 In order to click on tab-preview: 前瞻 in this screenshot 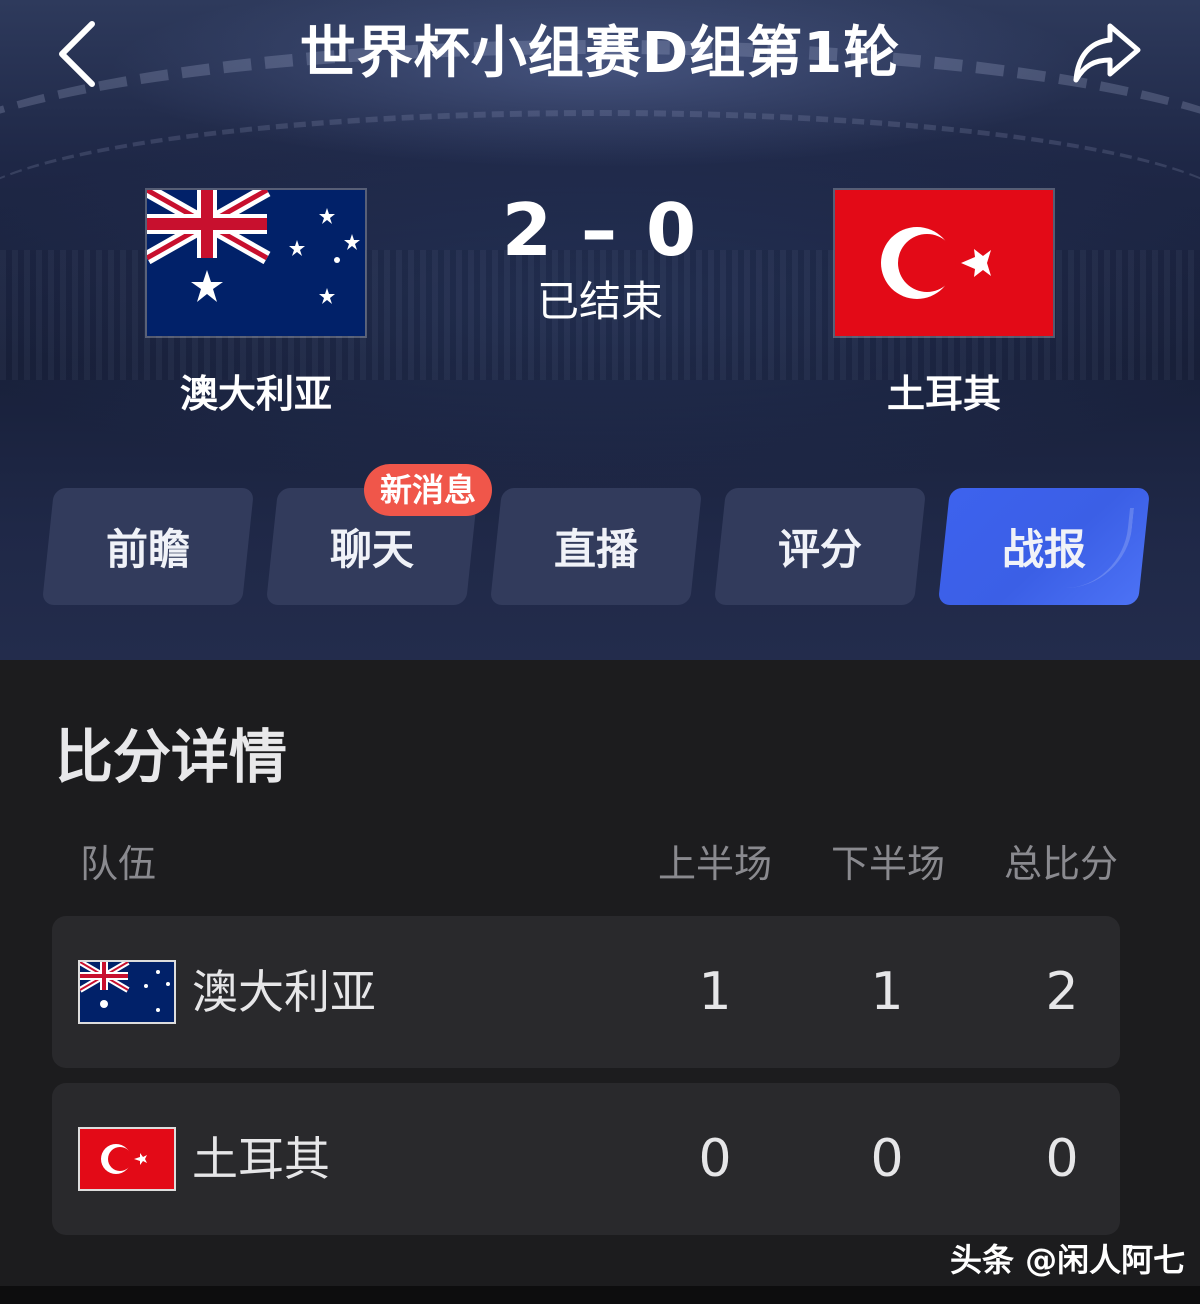, I will do `click(148, 546)`.